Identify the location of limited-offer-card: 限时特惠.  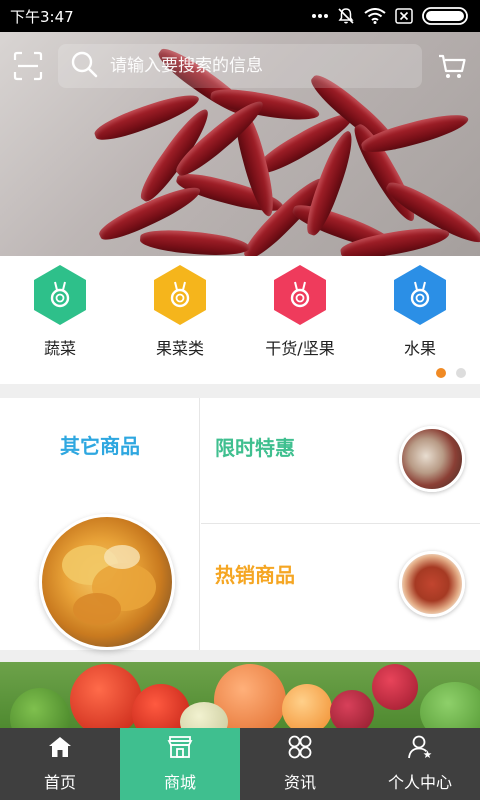
(340, 461).